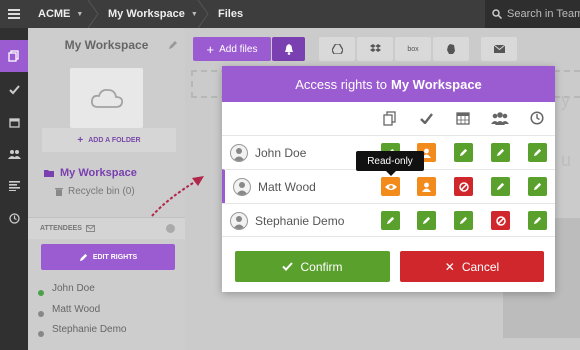  I want to click on notifications-button, so click(288, 49).